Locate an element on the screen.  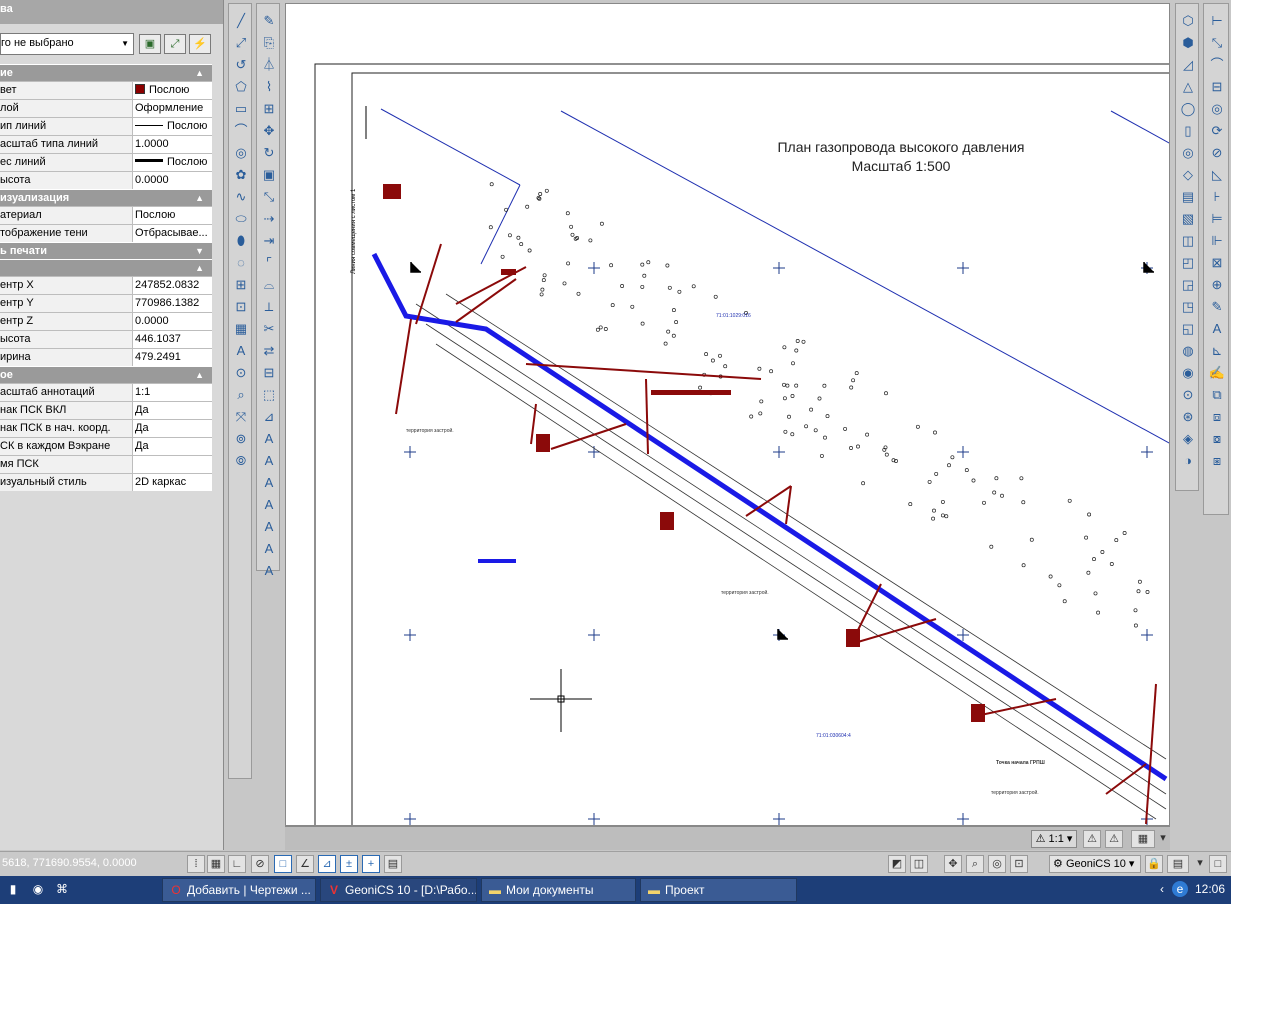
layout-button: ◫ is located at coordinates (919, 864).